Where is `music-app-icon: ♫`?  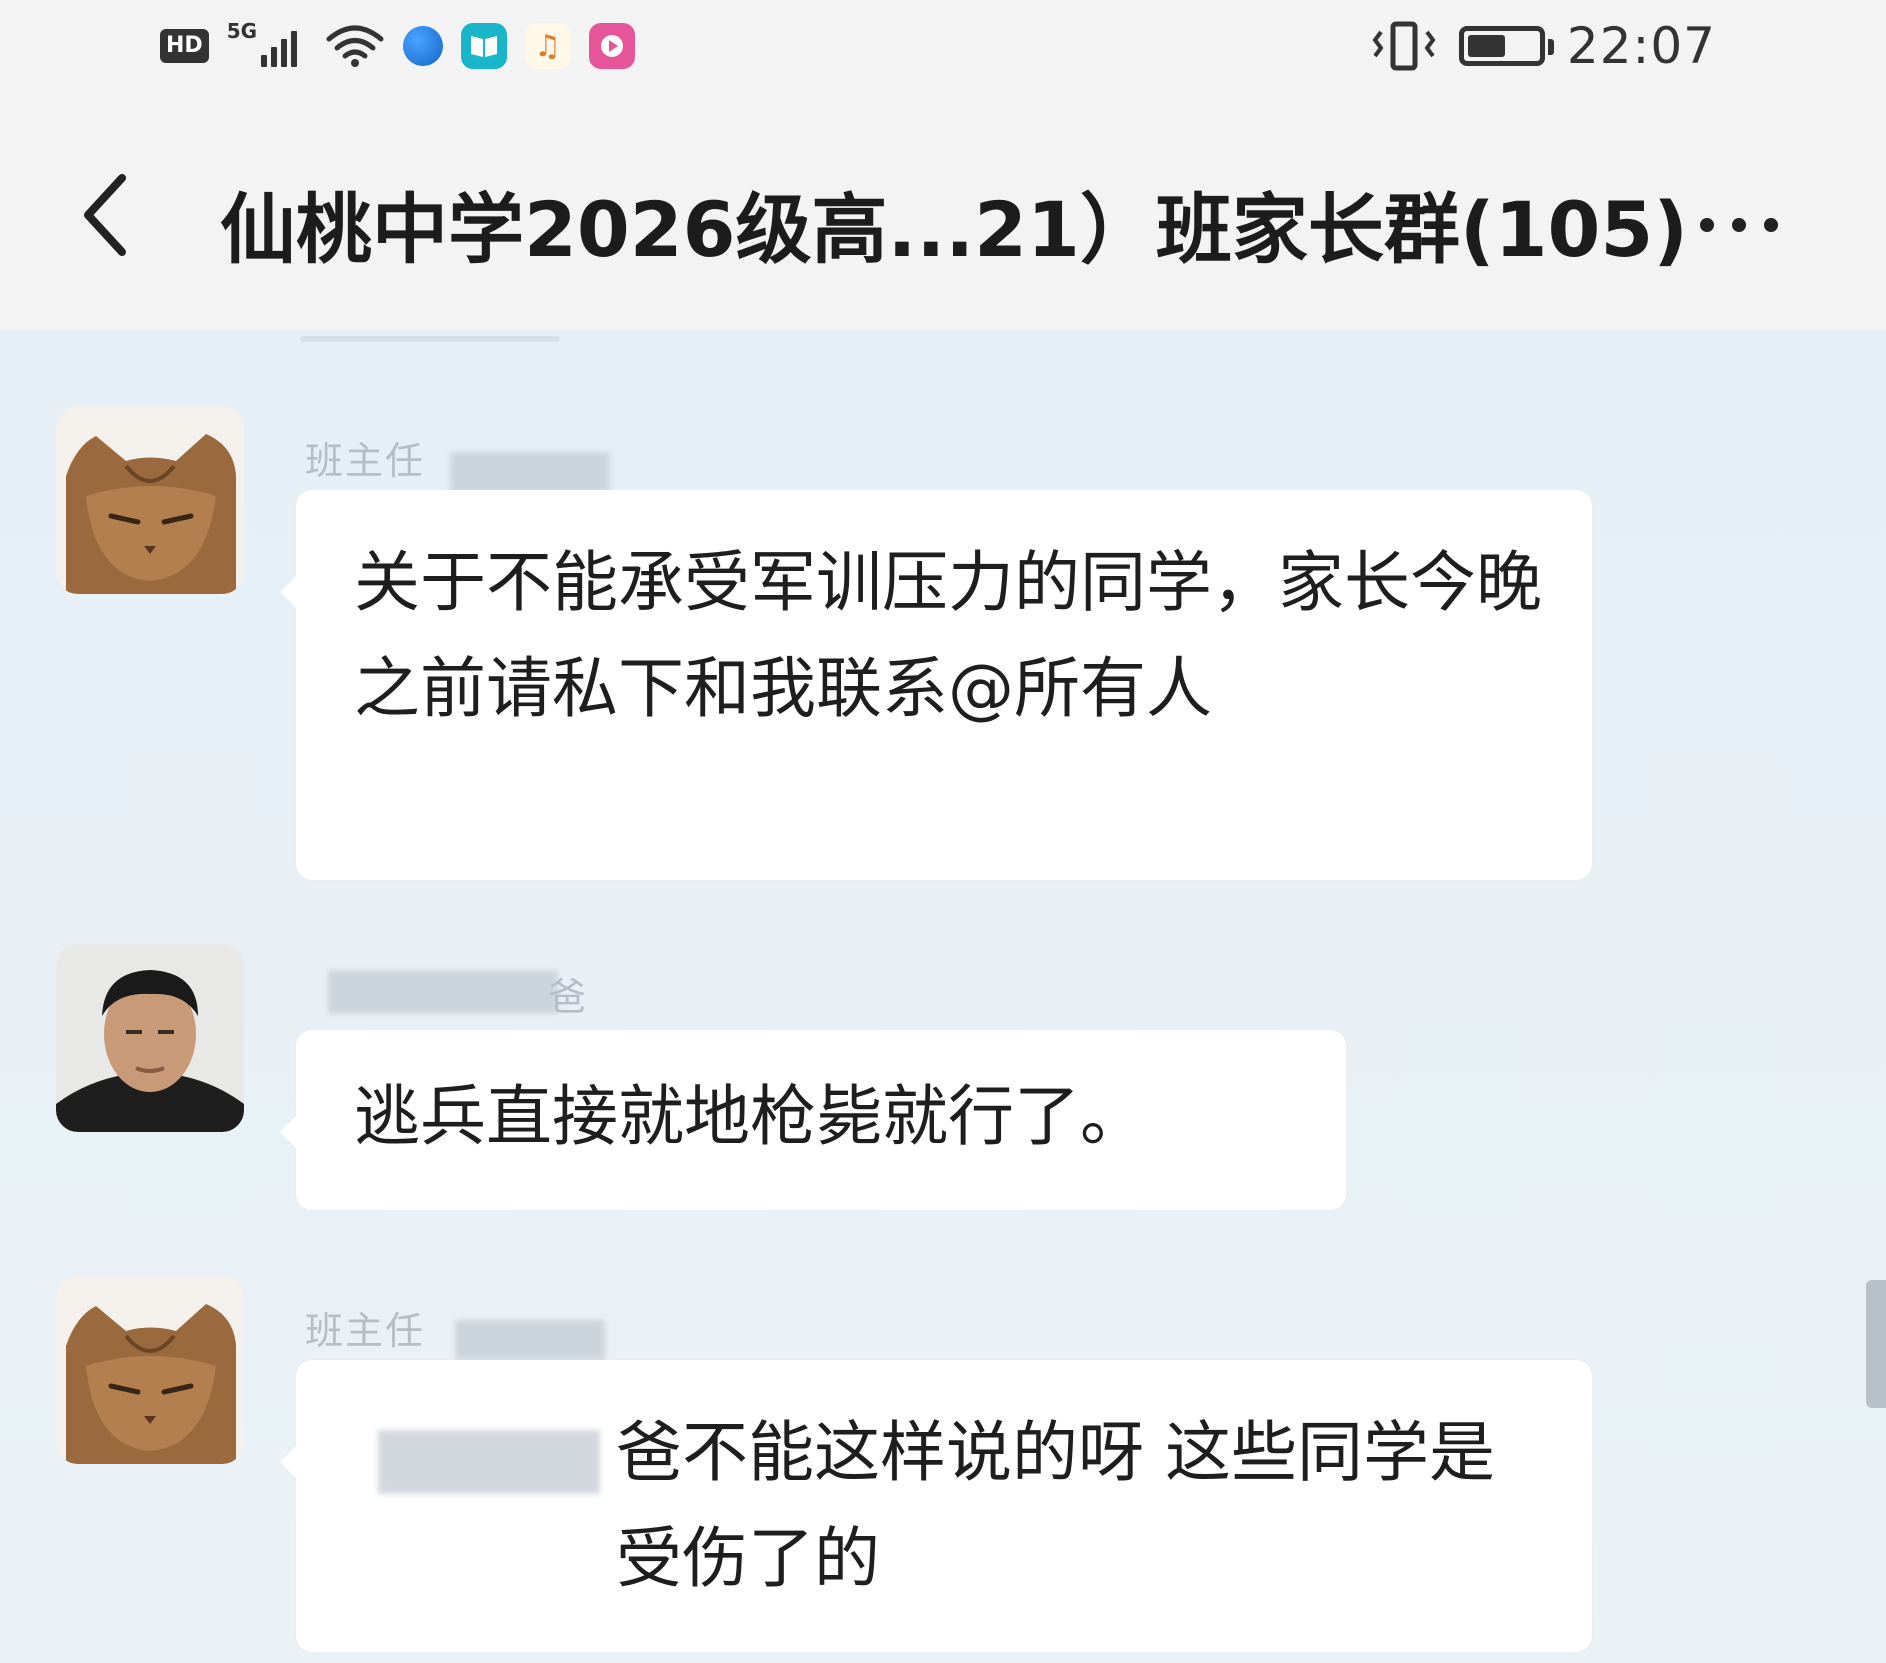 music-app-icon: ♫ is located at coordinates (547, 46).